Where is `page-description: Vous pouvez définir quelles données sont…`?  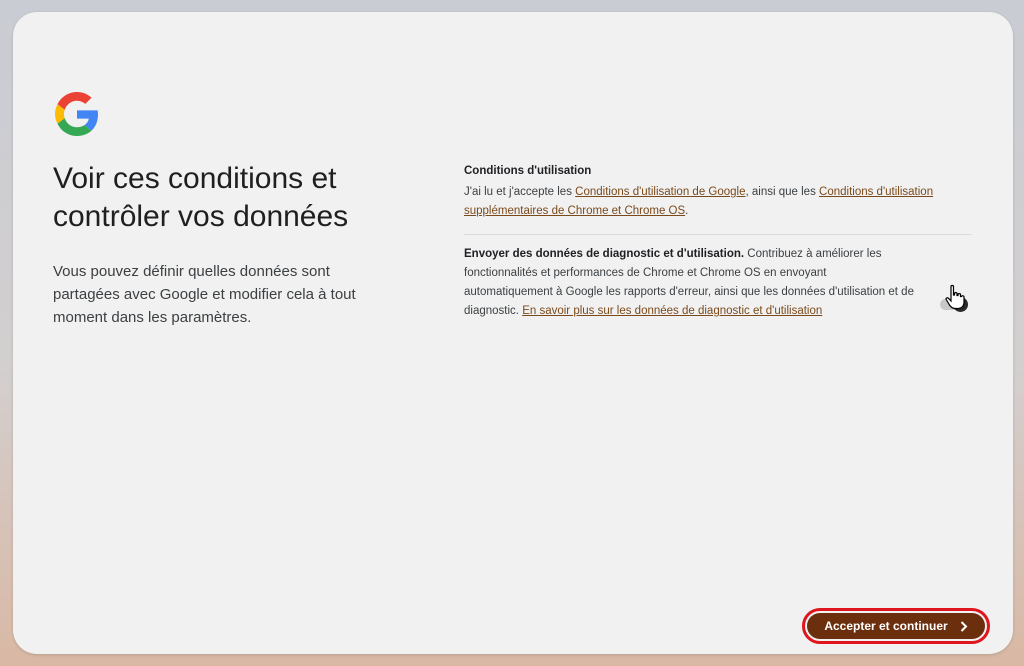
page-description: Vous pouvez définir quelles données sont… is located at coordinates (204, 294).